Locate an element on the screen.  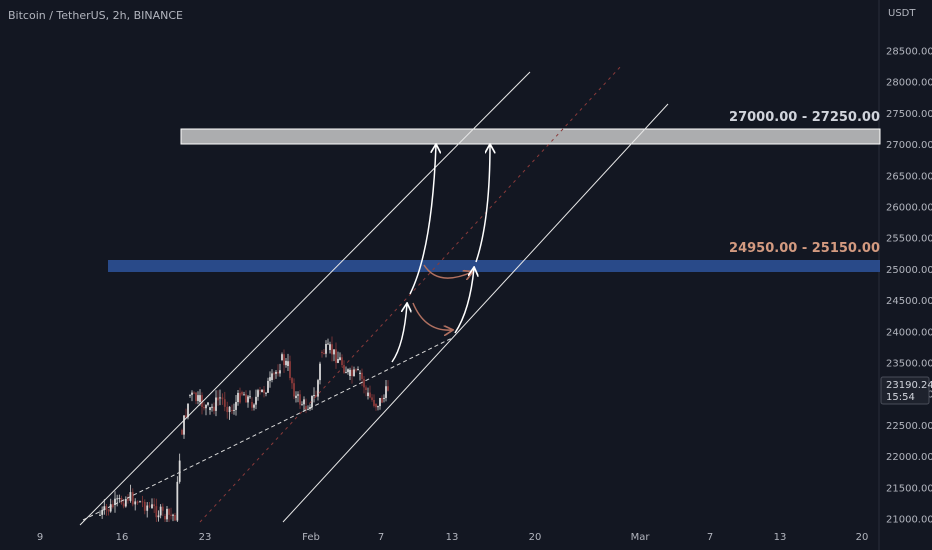
upper-zone-label: 27000.00 - 27250.00 is located at coordinates (804, 117).